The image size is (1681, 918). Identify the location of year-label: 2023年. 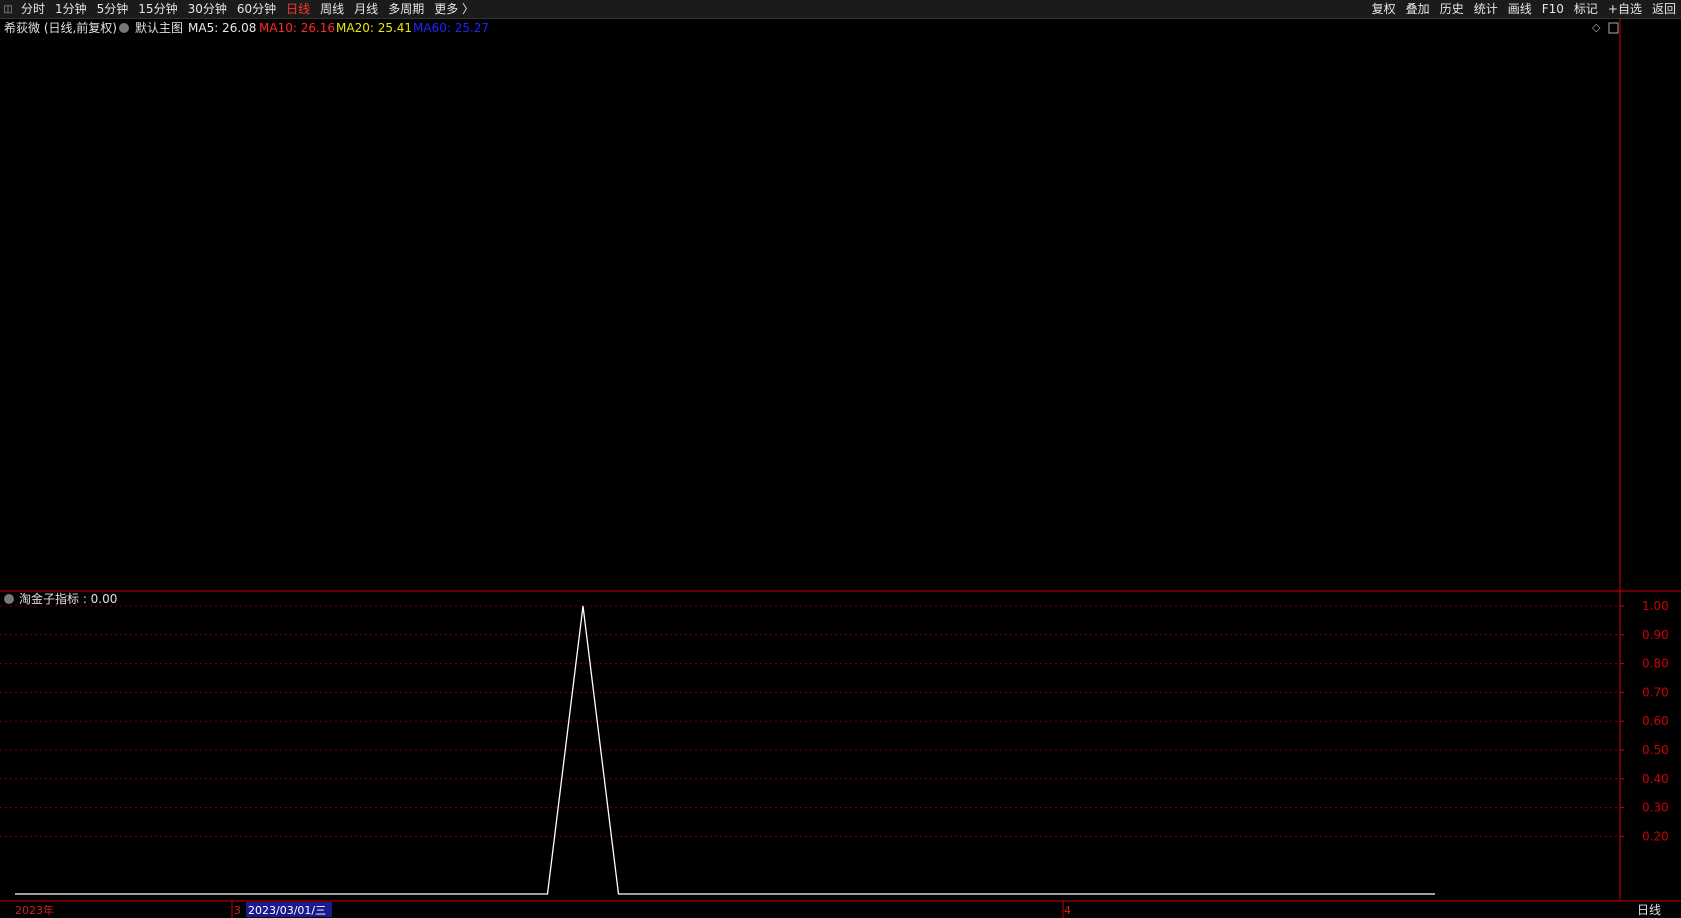
(34, 910).